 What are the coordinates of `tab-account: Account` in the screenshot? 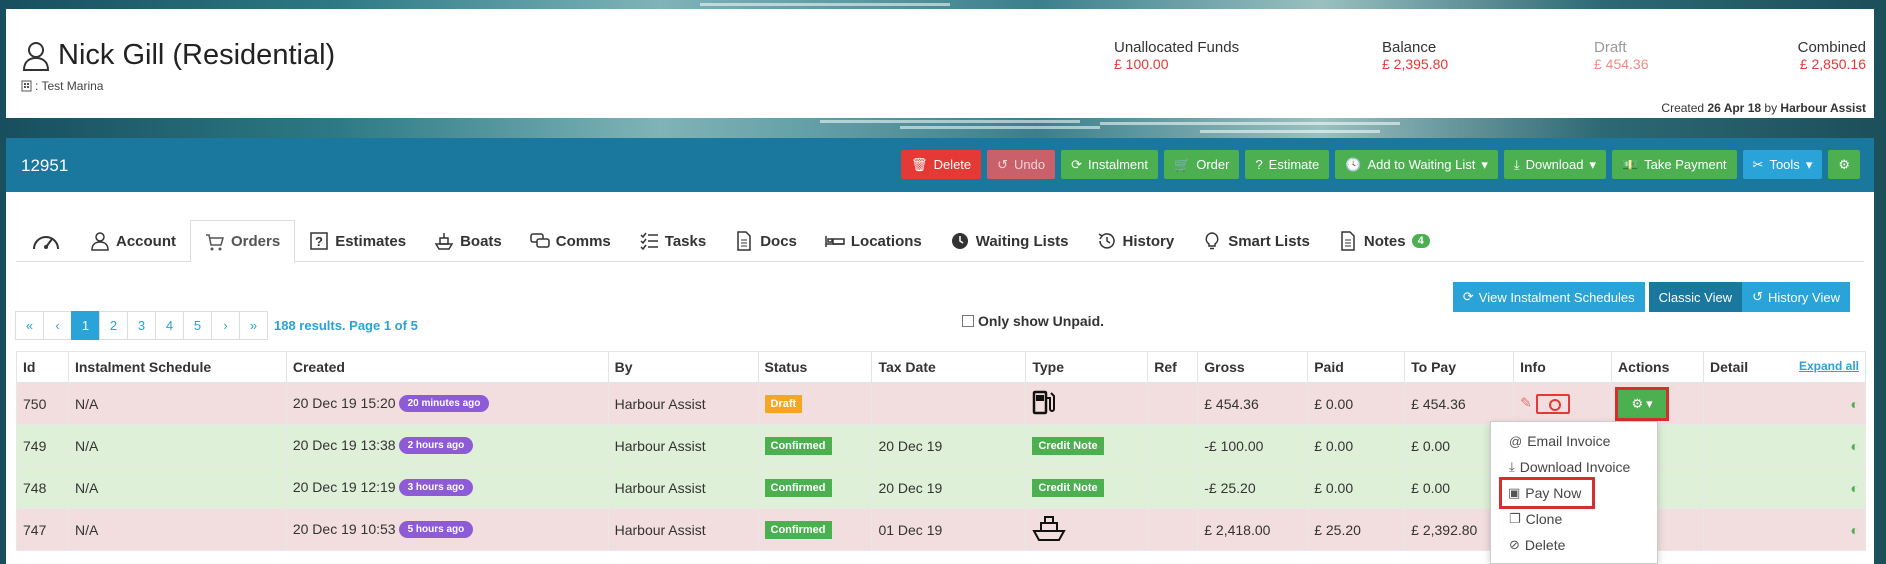 It's located at (133, 241).